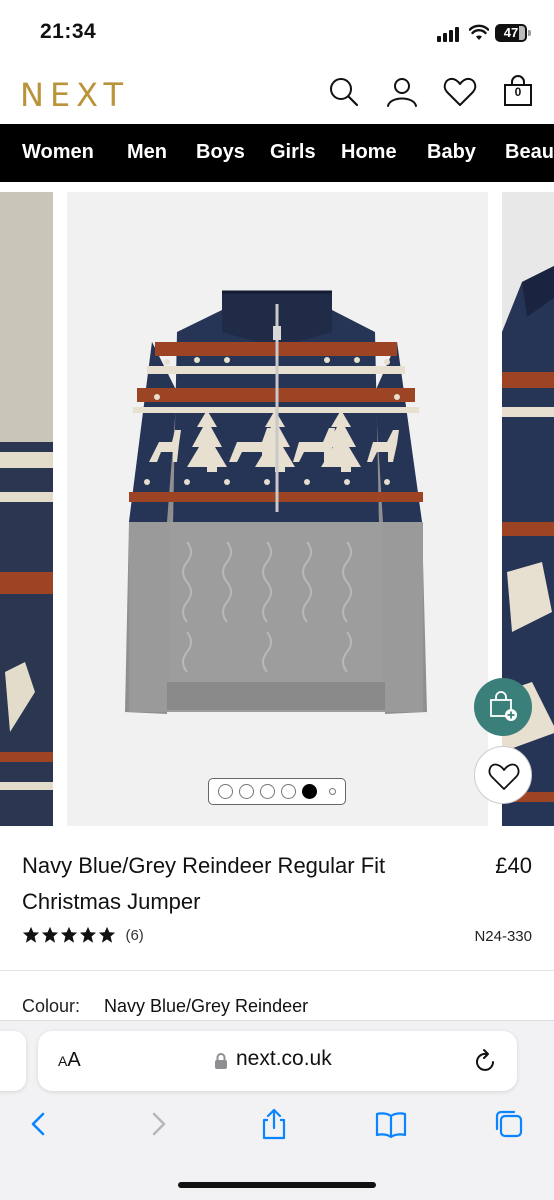 The width and height of the screenshot is (554, 1200). Describe the element at coordinates (451, 152) in the screenshot. I see `nav-item-baby: Baby` at that location.